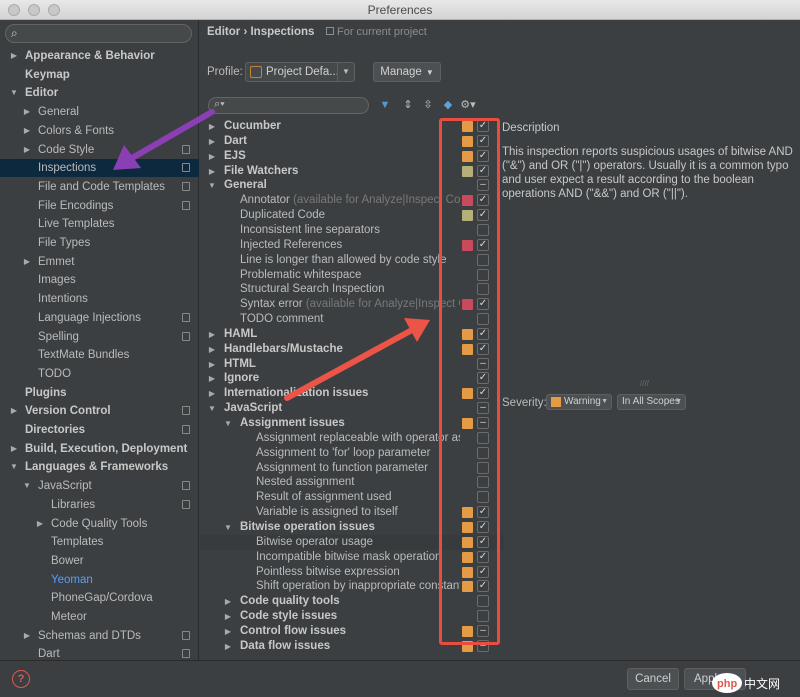  Describe the element at coordinates (99, 150) in the screenshot. I see `sidebar-item: ▶ Code Style` at that location.